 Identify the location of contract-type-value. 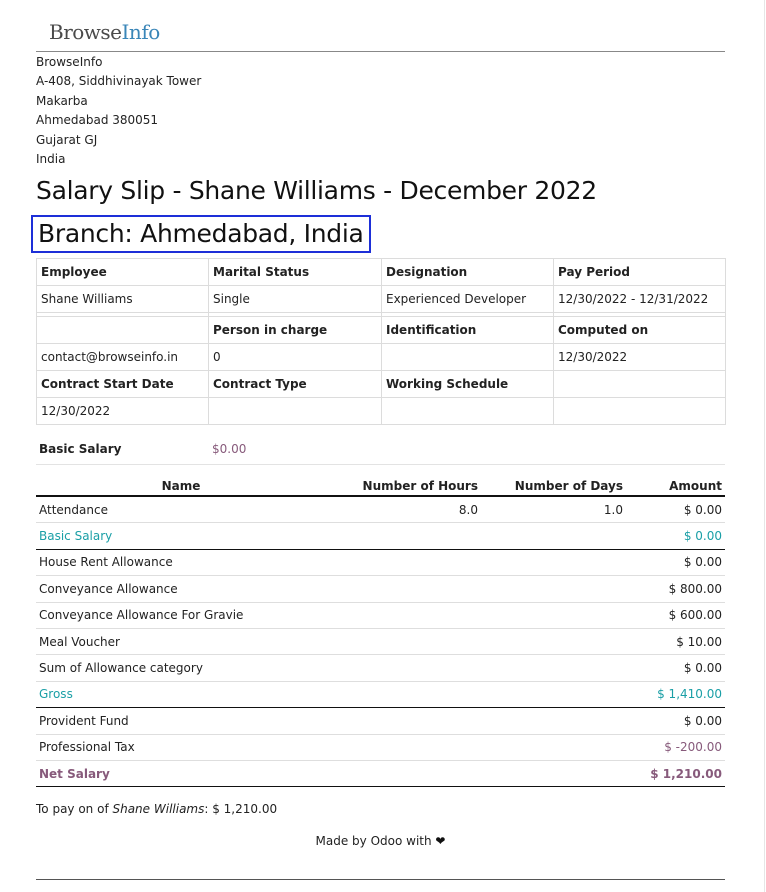
(295, 411).